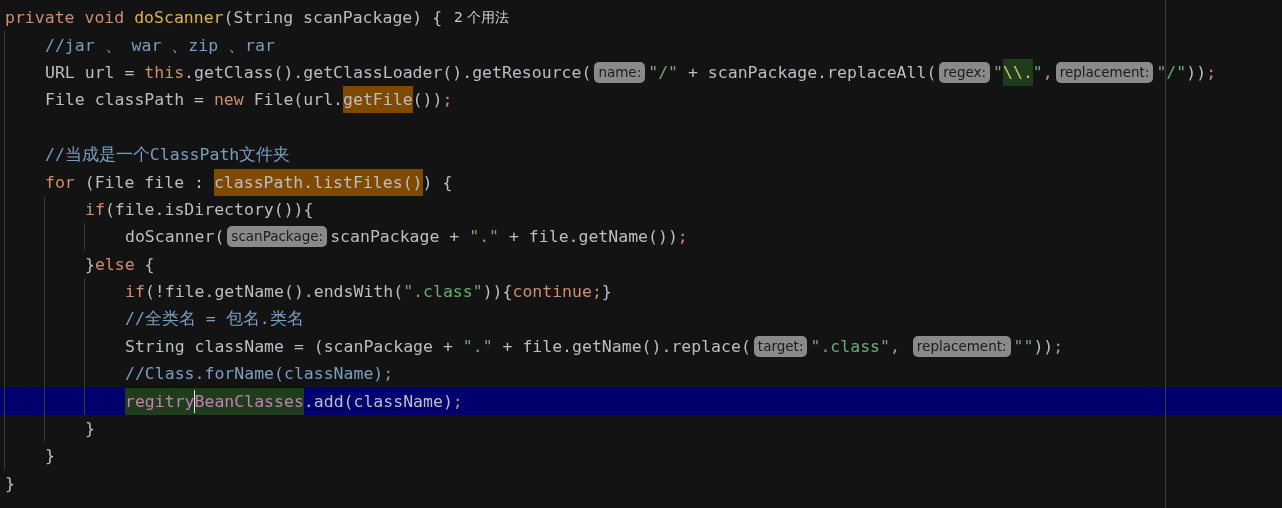 This screenshot has height=508, width=1282. Describe the element at coordinates (557, 292) in the screenshot. I see `keyword: continue;` at that location.